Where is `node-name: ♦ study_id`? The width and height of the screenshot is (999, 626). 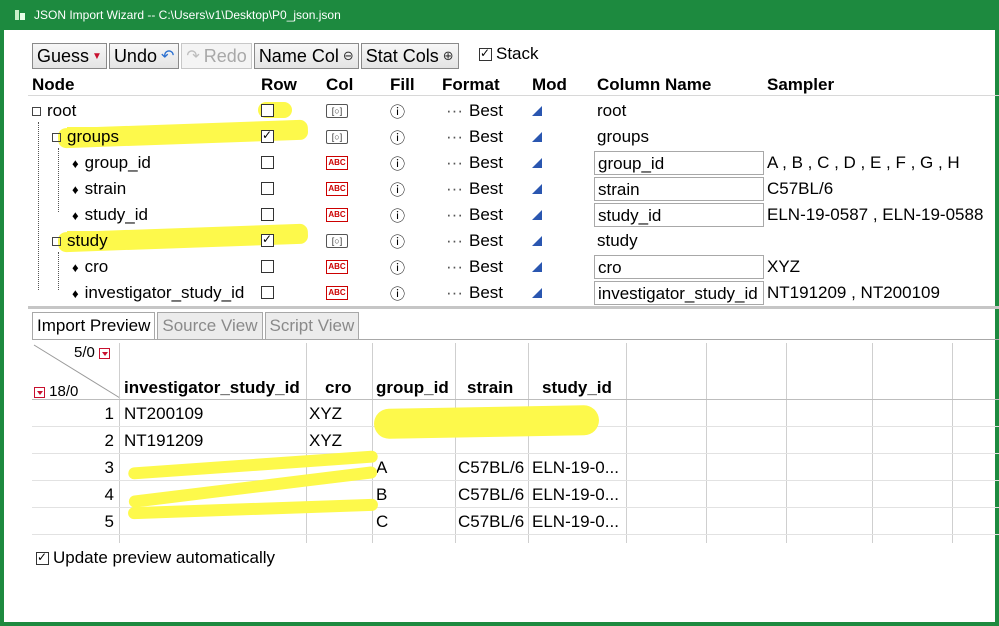 node-name: ♦ study_id is located at coordinates (110, 215).